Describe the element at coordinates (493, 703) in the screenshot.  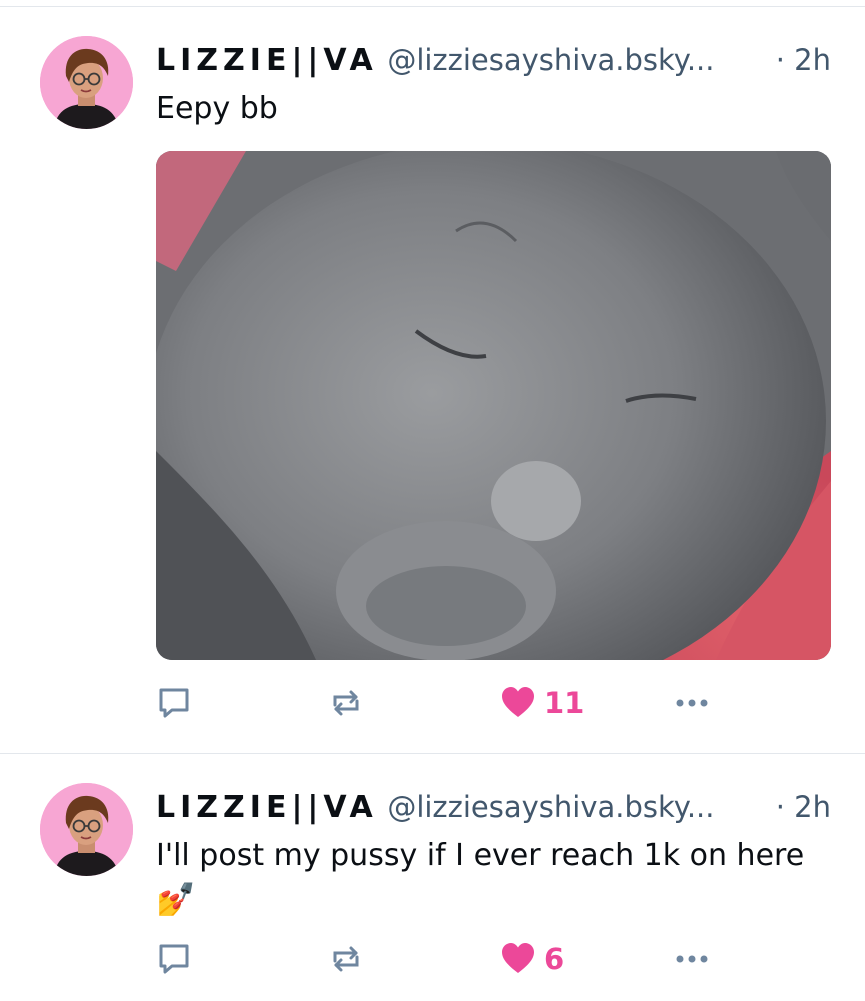
I see `post-actions: 11` at that location.